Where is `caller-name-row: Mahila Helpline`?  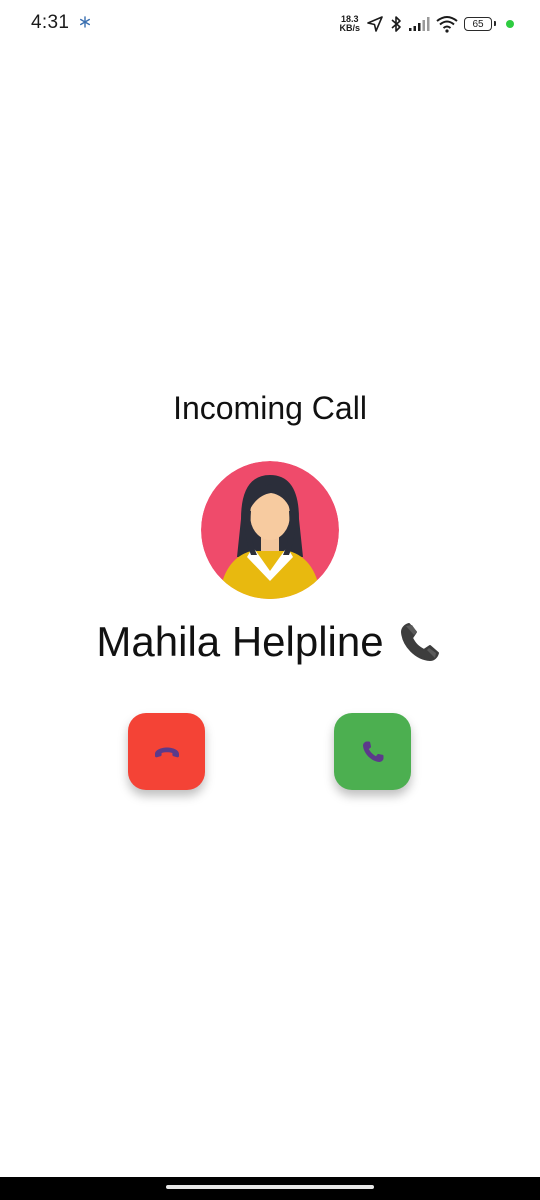 caller-name-row: Mahila Helpline is located at coordinates (270, 642).